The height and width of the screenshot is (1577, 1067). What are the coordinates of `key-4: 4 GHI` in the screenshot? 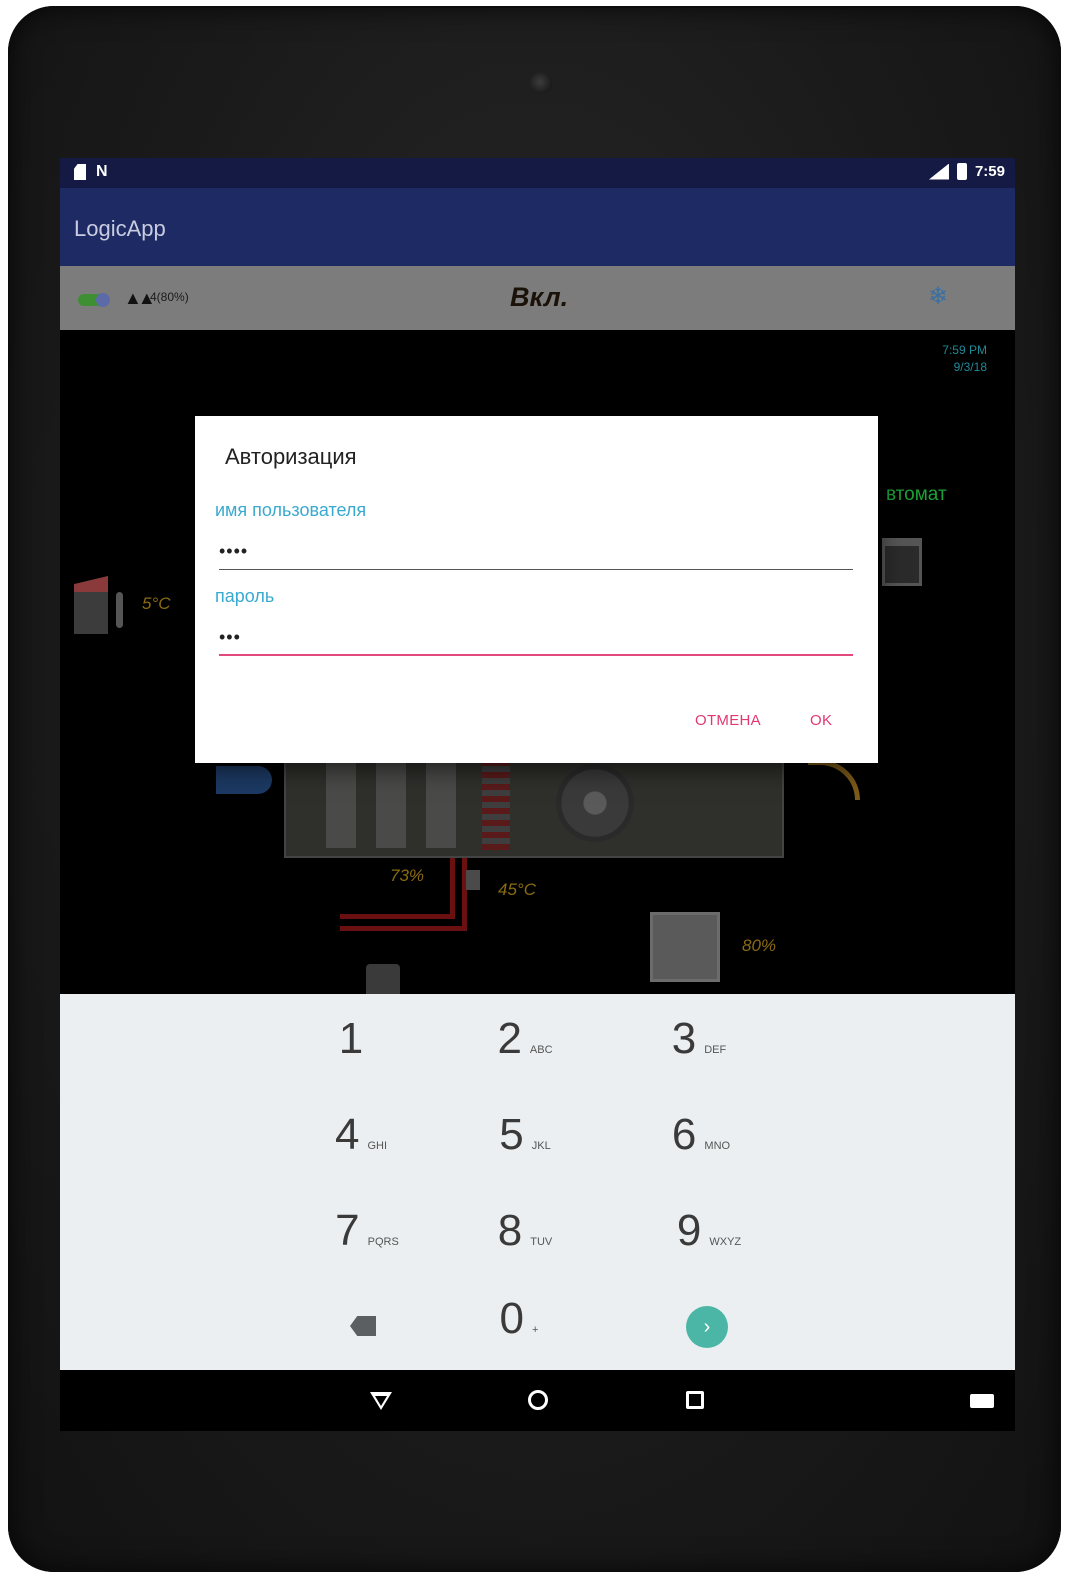 It's located at (361, 1150).